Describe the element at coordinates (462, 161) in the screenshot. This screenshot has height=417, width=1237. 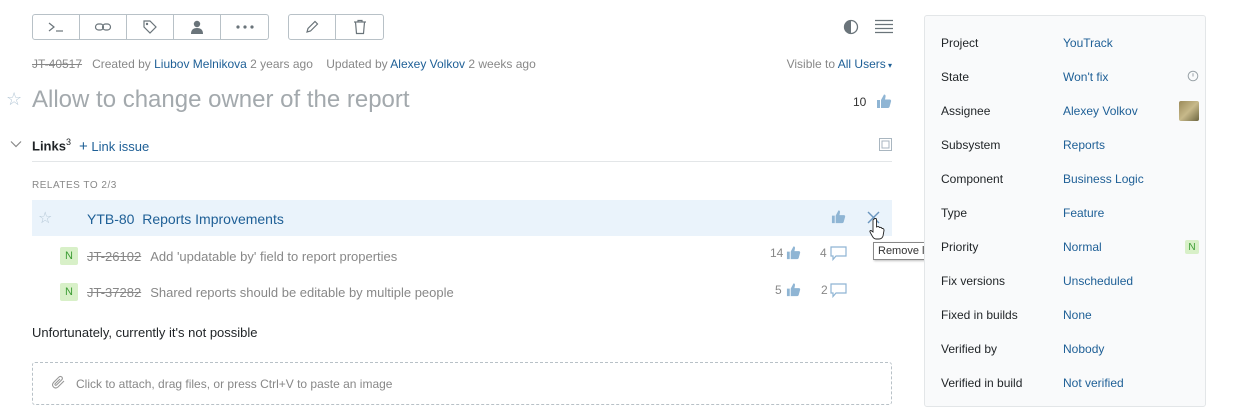
I see `section-divider` at that location.